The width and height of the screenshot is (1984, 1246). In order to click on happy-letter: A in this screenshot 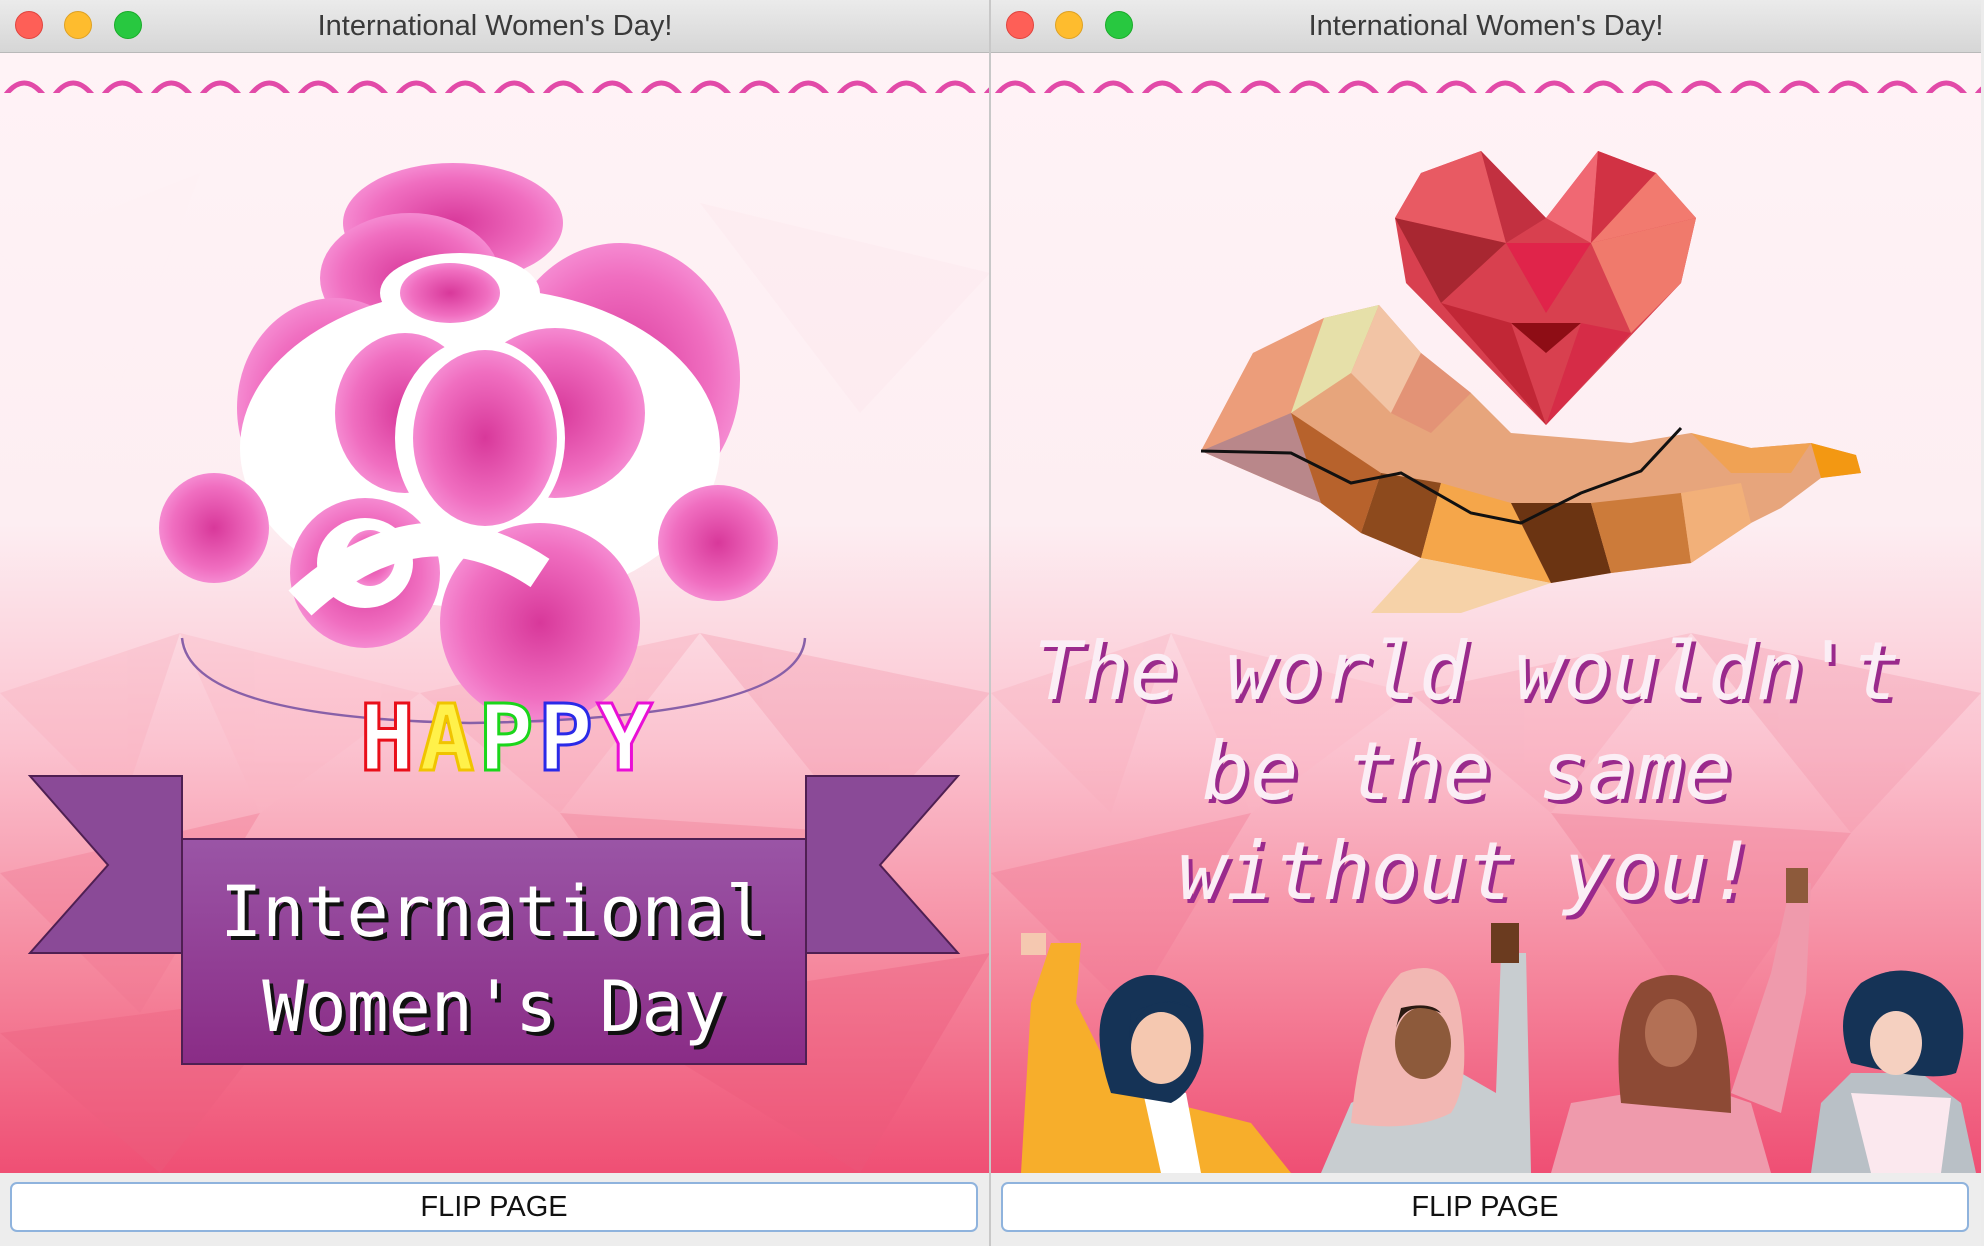, I will do `click(448, 738)`.